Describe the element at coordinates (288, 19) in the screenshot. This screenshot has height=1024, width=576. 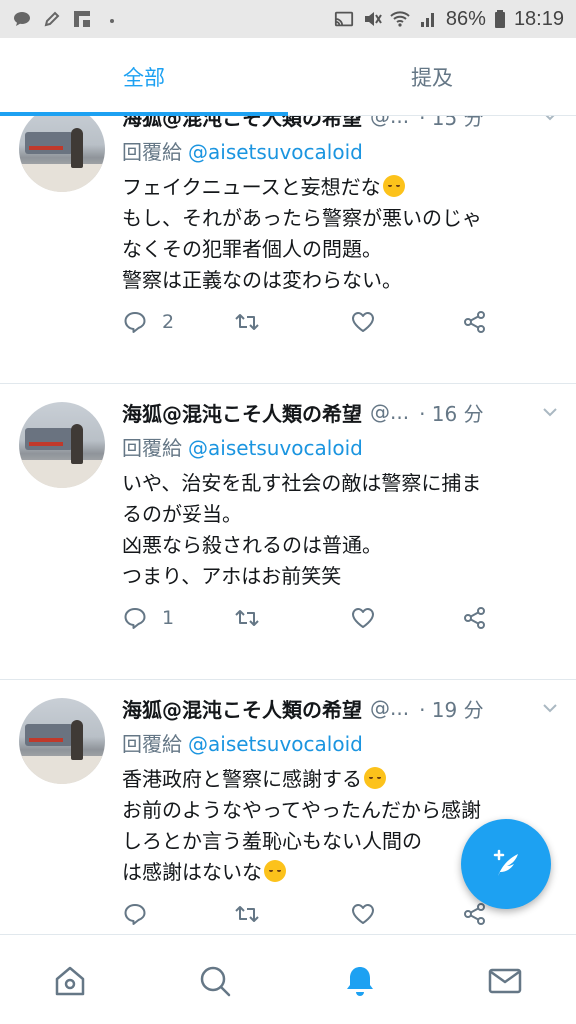
I see `status-bar: 86% 18:19` at that location.